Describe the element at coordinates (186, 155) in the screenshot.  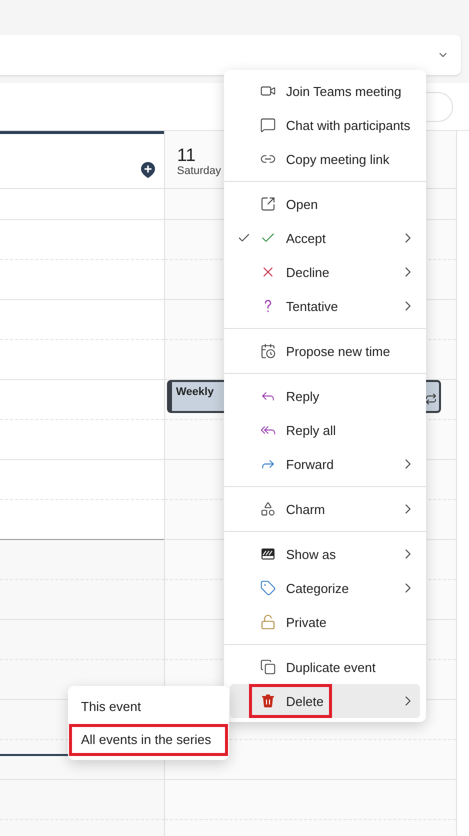
I see `day-number: 11` at that location.